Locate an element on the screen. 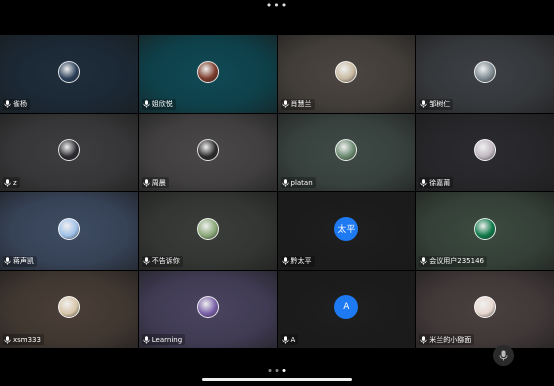 The width and height of the screenshot is (554, 386). more-options-icon: ••• is located at coordinates (277, 5).